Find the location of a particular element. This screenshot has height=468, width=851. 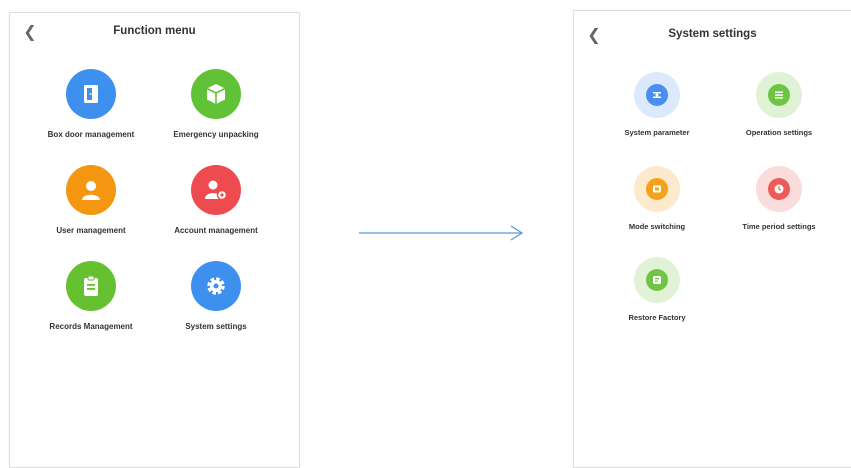

menu-item-system-settings: System settings is located at coordinates (216, 296).